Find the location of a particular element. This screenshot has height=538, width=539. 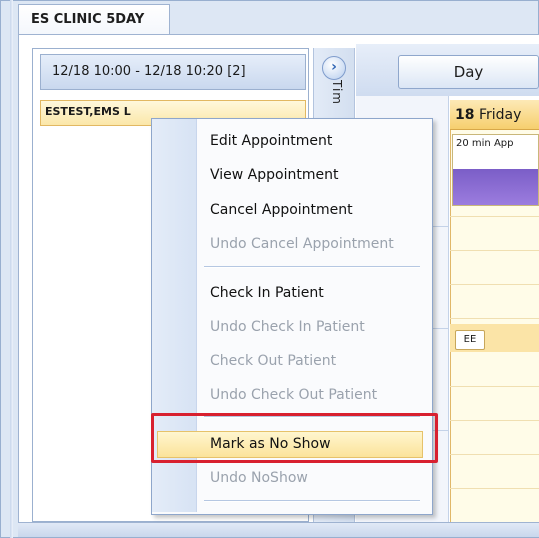

annotation-highlight-box is located at coordinates (294, 438).